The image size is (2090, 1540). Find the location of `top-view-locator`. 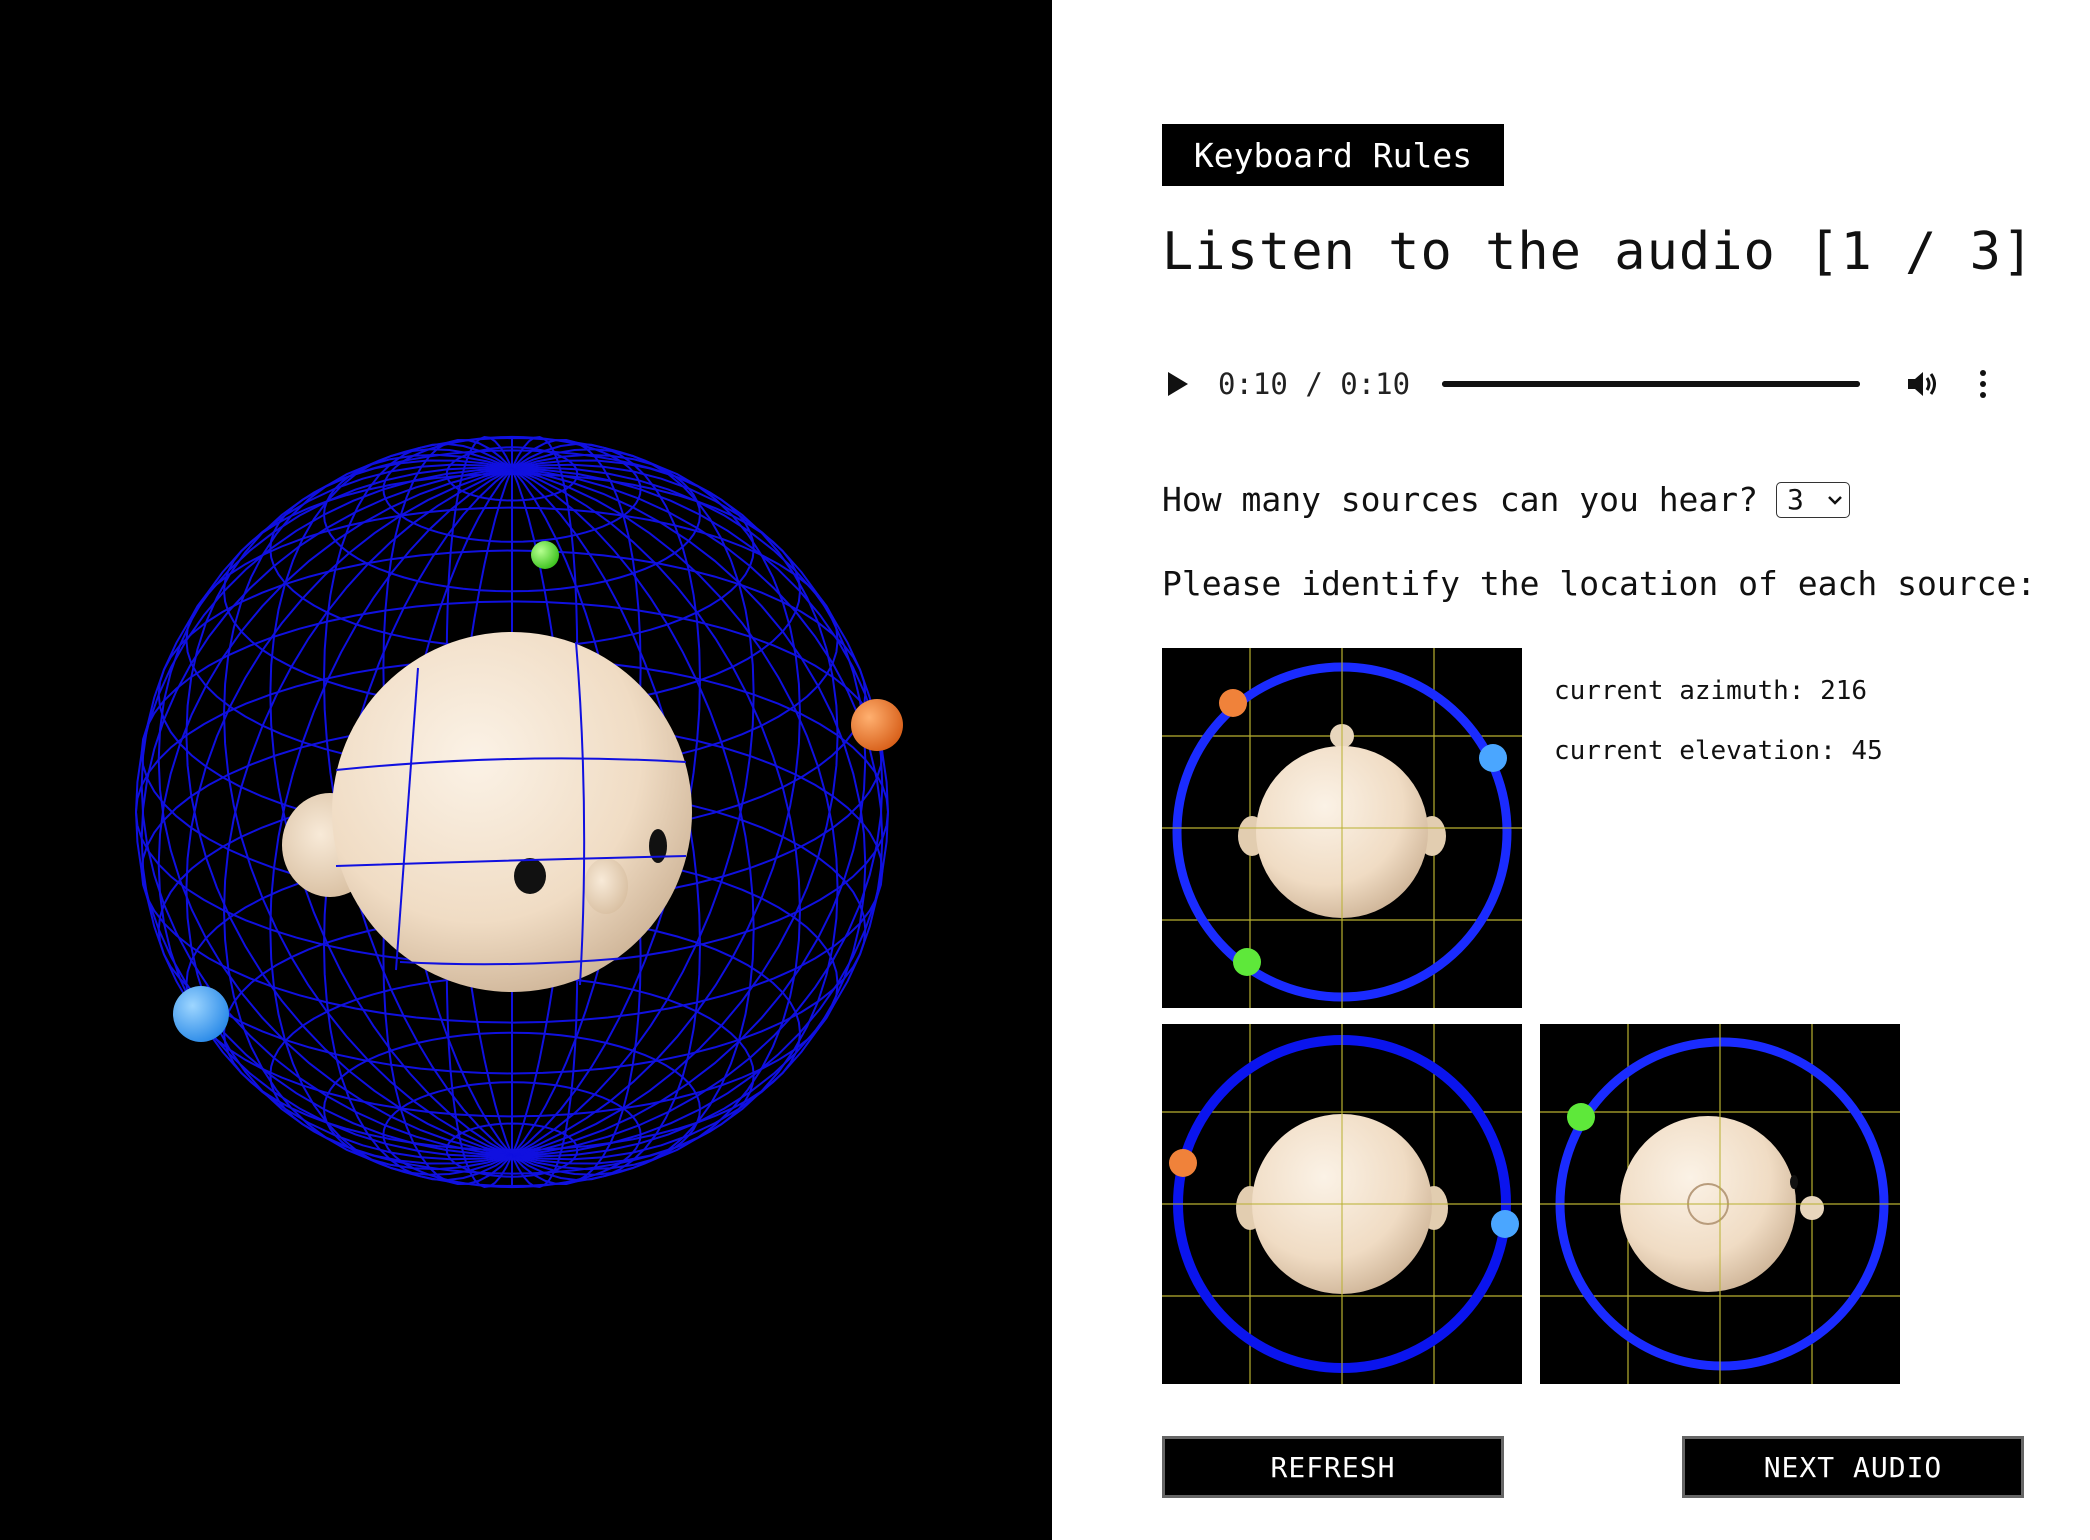

top-view-locator is located at coordinates (1342, 828).